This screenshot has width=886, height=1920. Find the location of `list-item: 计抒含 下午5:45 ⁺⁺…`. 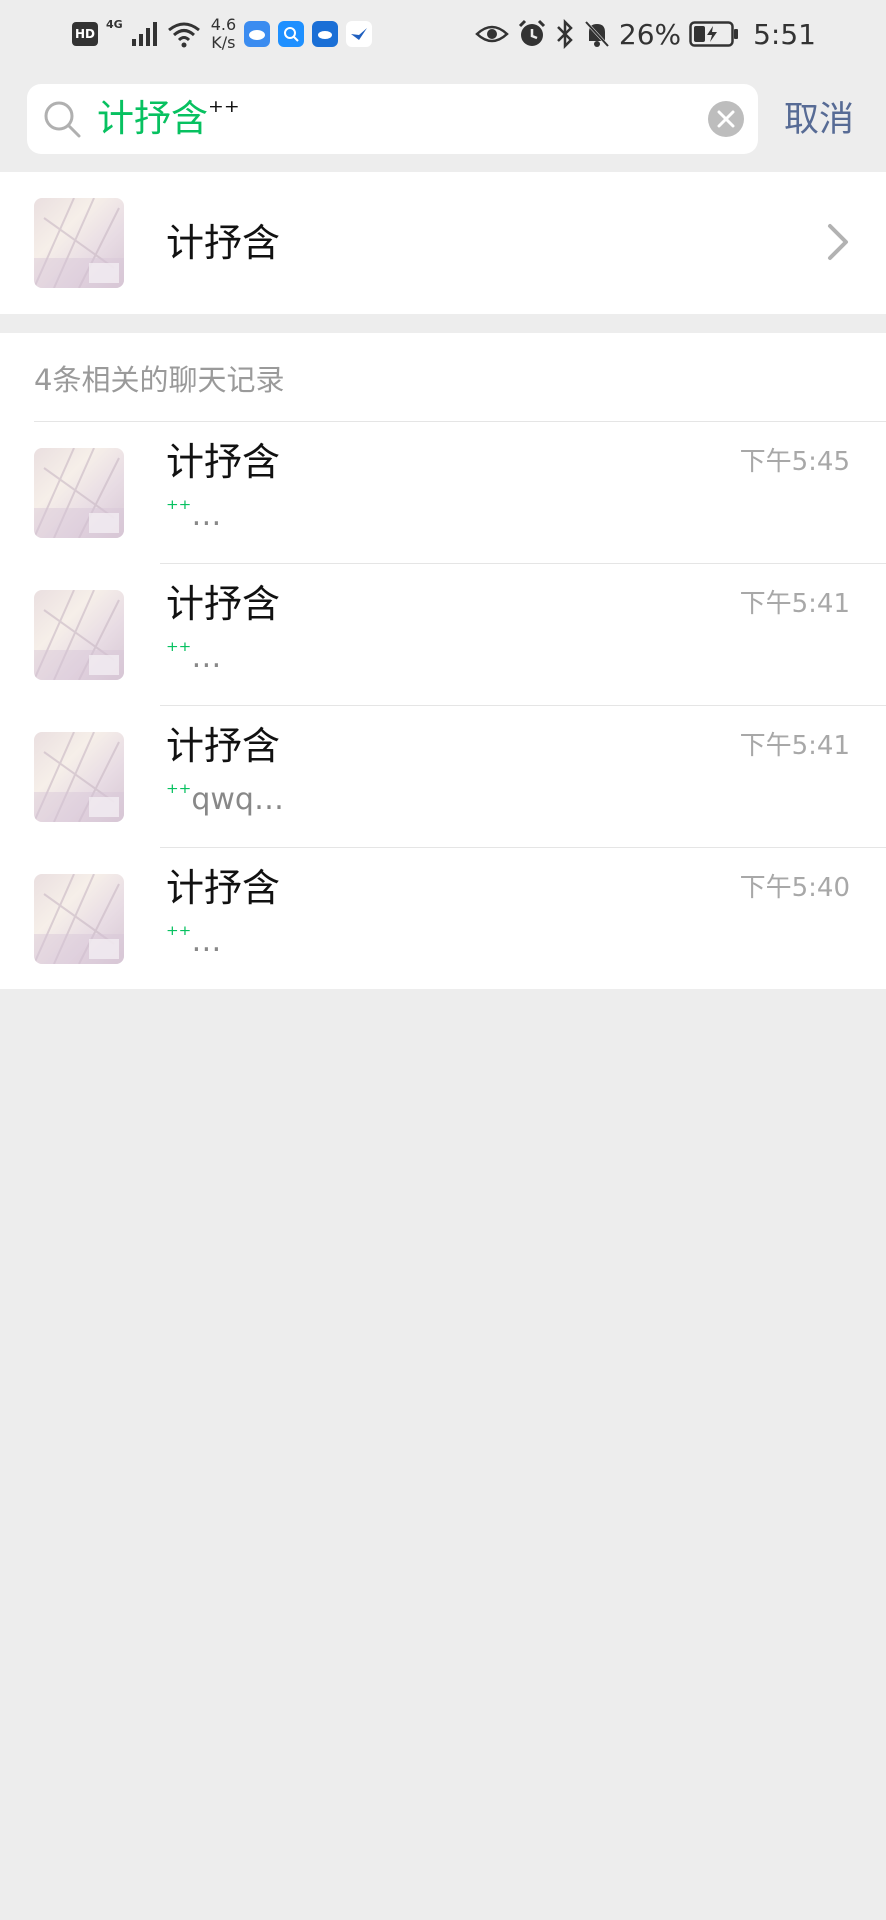

list-item: 计抒含 下午5:45 ⁺⁺… is located at coordinates (443, 493).